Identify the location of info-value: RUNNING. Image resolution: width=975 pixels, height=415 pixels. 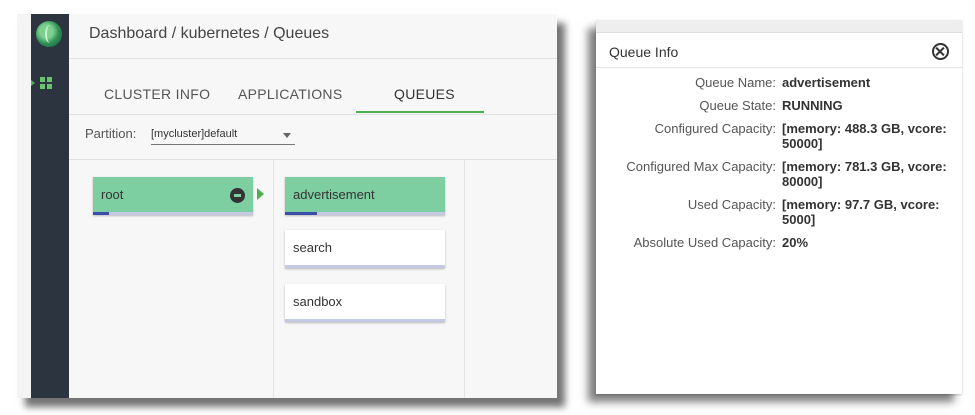
(812, 105).